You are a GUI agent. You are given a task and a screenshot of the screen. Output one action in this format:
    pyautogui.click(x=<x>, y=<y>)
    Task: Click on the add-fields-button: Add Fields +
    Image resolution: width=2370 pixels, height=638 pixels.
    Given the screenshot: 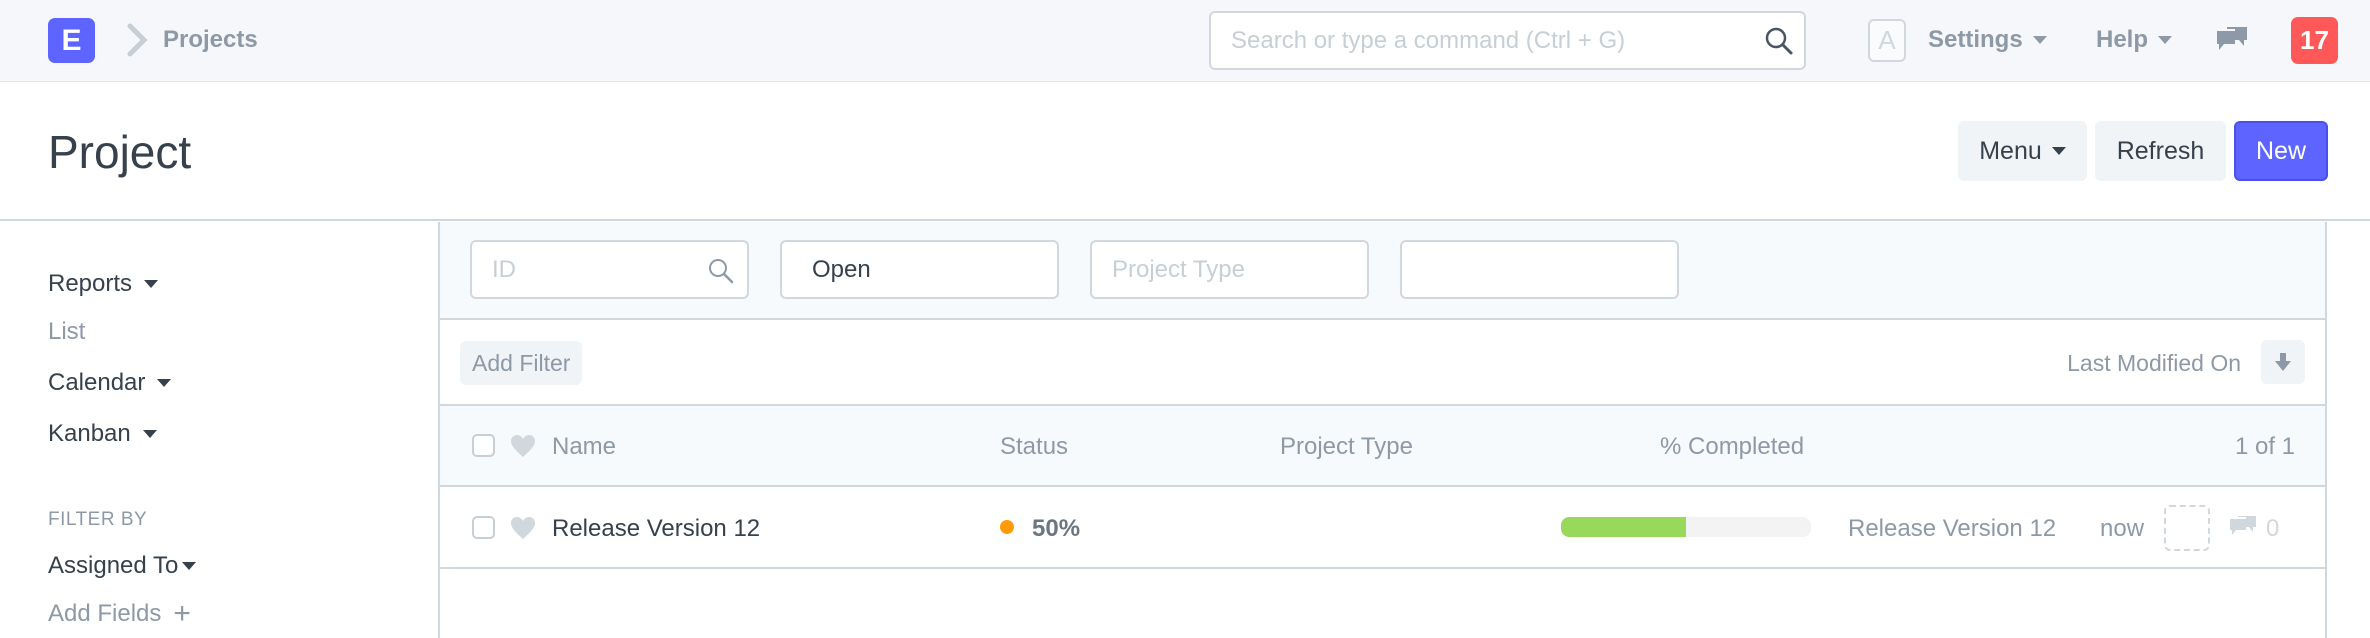 What is the action you would take?
    pyautogui.click(x=119, y=613)
    